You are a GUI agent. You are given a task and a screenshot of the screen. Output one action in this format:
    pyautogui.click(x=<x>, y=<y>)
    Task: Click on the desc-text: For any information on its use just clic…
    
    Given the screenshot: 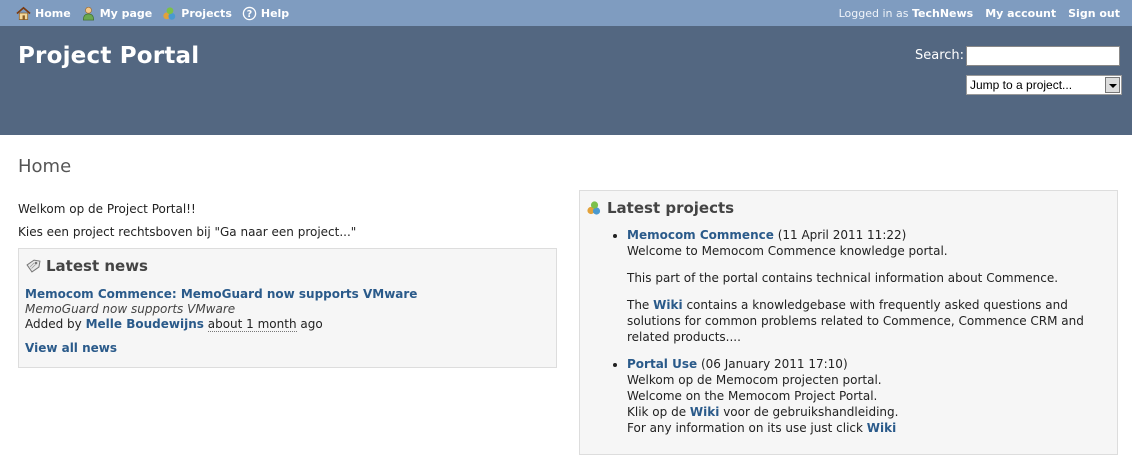 What is the action you would take?
    pyautogui.click(x=745, y=428)
    